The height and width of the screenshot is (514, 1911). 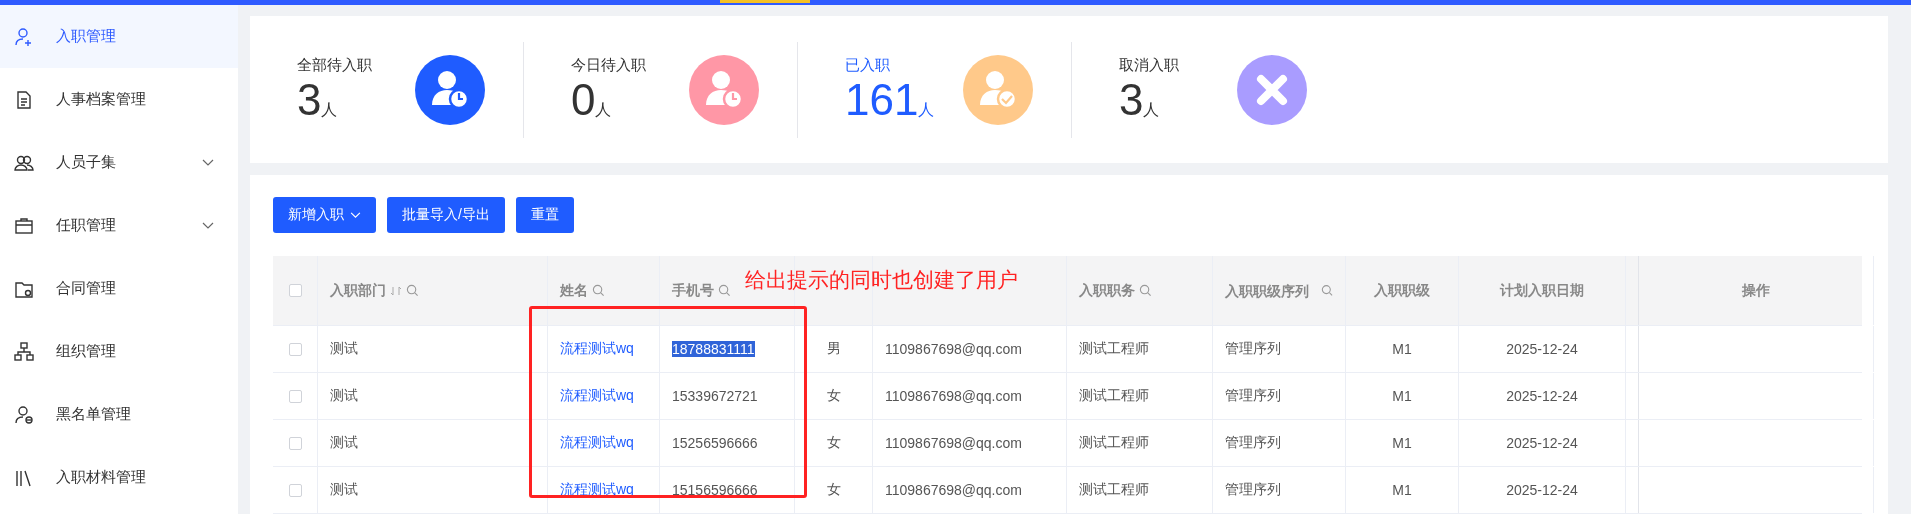 I want to click on toolbar-button: 新增入职, so click(x=324, y=215).